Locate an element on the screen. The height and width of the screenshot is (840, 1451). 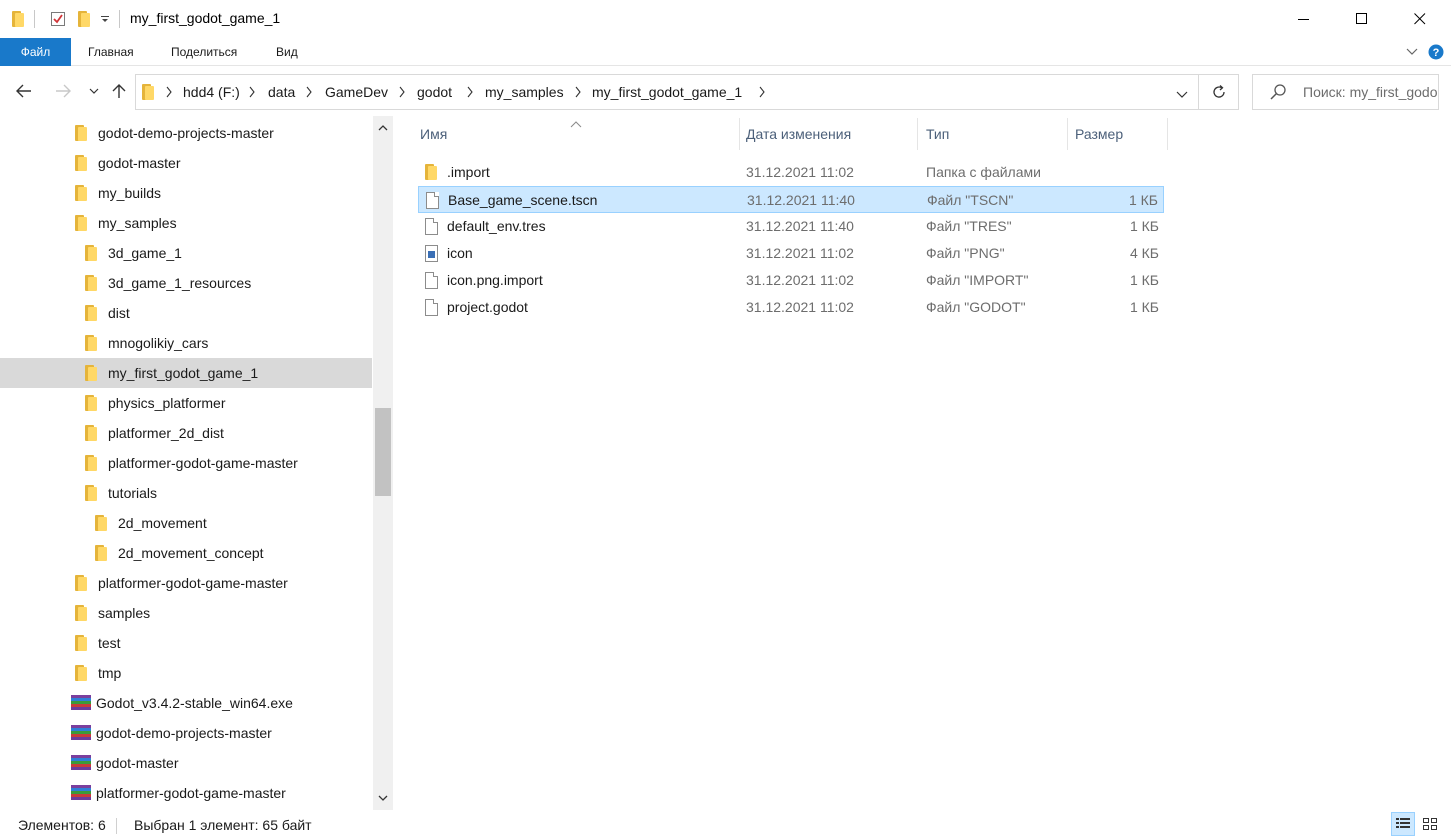
file-size: 1 КБ is located at coordinates (1143, 200).